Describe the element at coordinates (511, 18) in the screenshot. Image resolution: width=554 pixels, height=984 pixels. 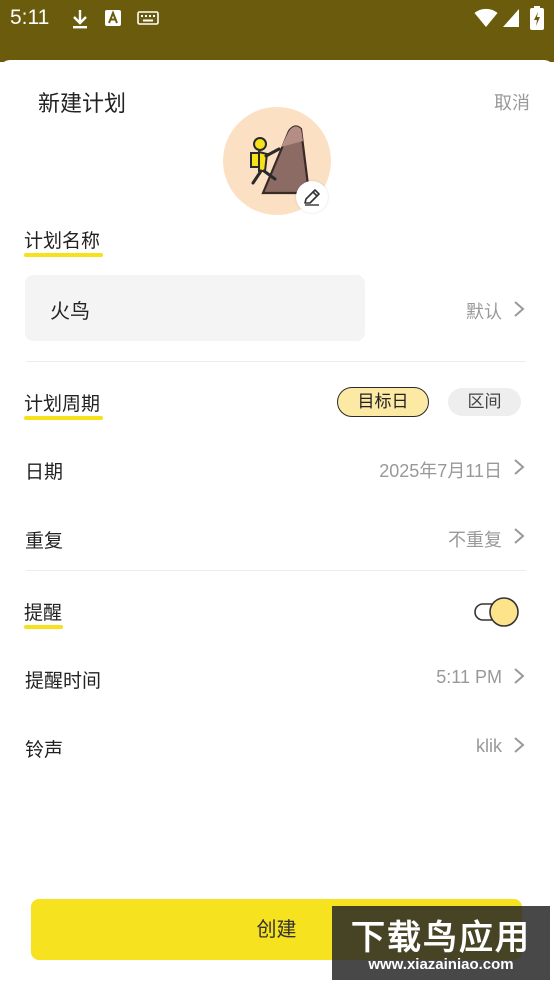
I see `signal-icon` at that location.